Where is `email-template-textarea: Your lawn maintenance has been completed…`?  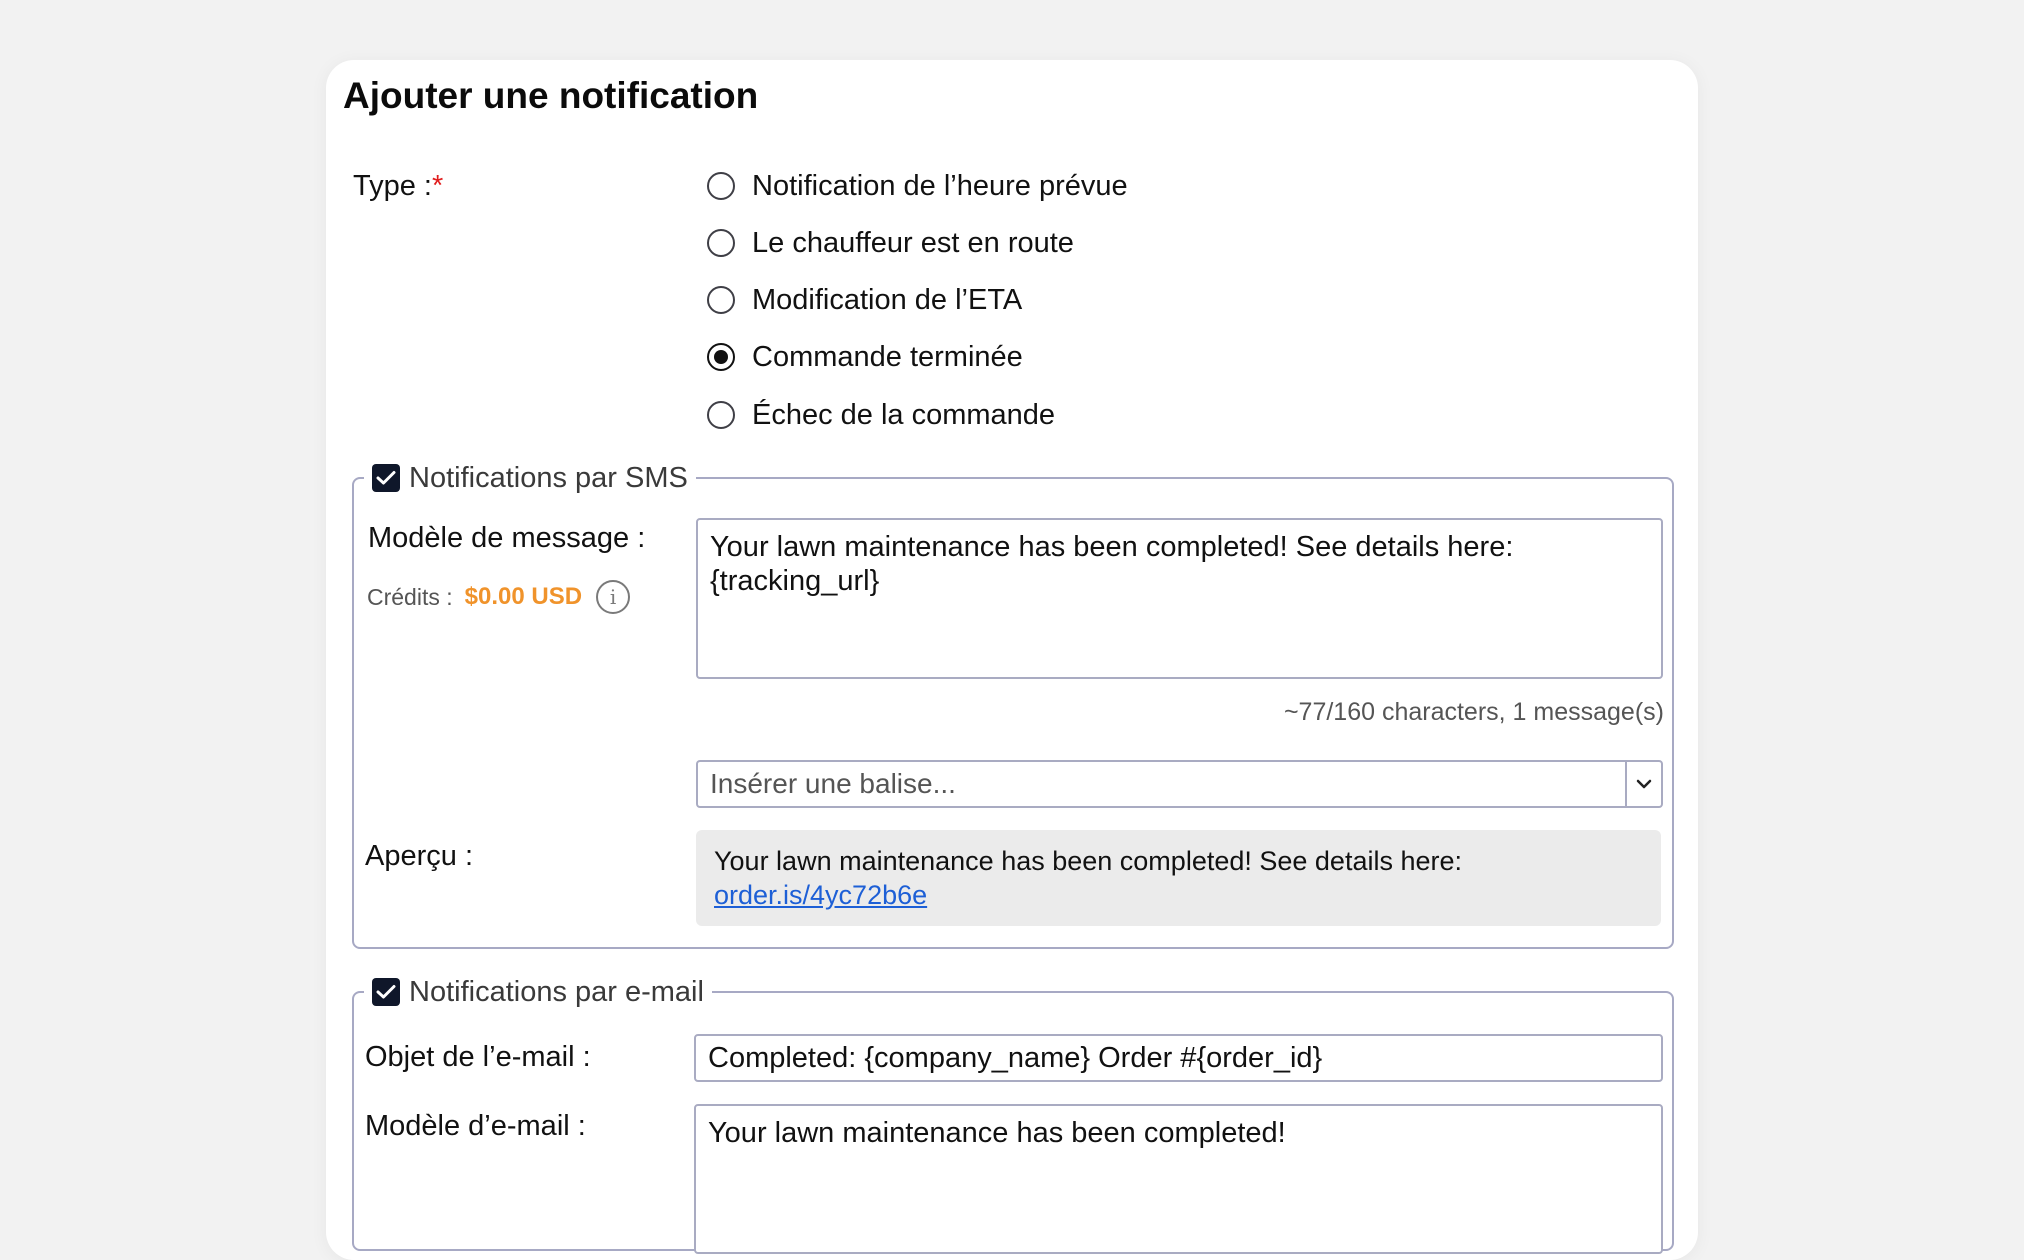
email-template-textarea: Your lawn maintenance has been completed… is located at coordinates (1178, 1179).